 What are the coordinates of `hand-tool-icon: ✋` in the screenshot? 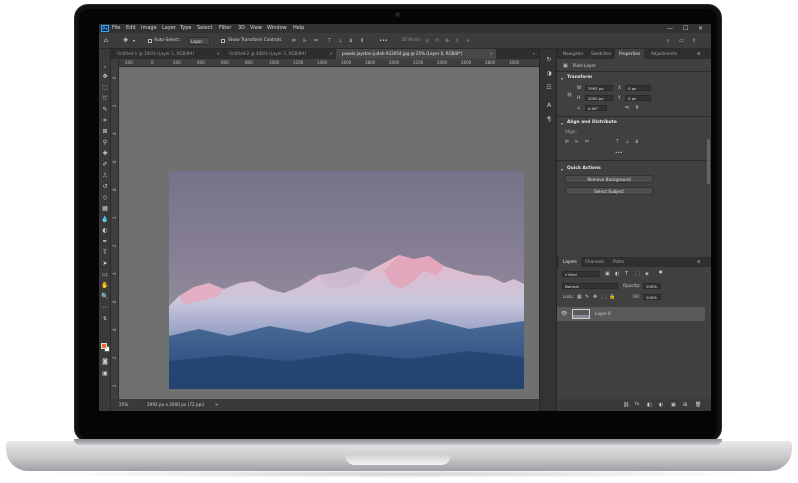 It's located at (105, 286).